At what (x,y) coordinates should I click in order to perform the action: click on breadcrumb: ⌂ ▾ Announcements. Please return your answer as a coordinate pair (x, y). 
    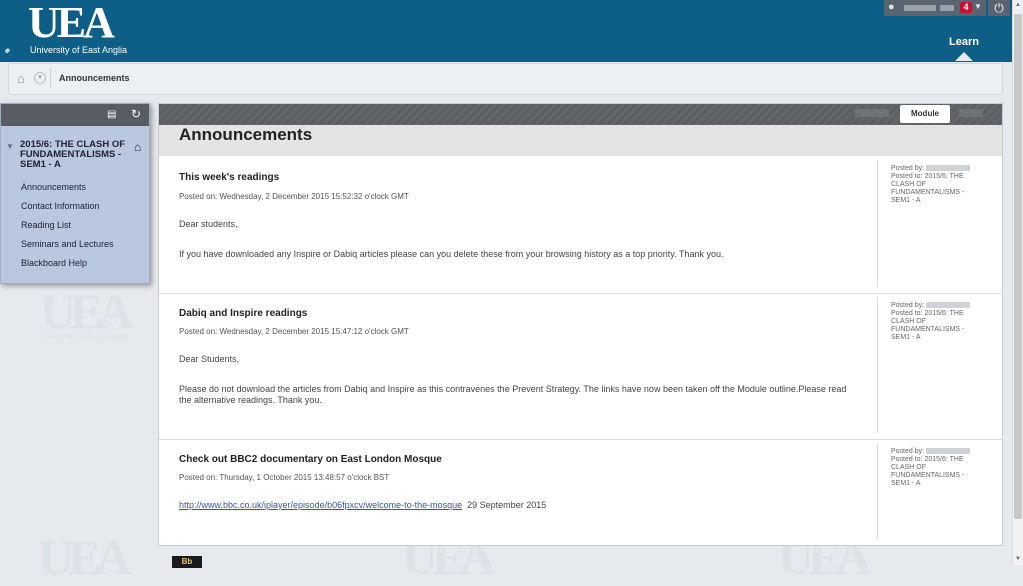
    Looking at the image, I should click on (505, 79).